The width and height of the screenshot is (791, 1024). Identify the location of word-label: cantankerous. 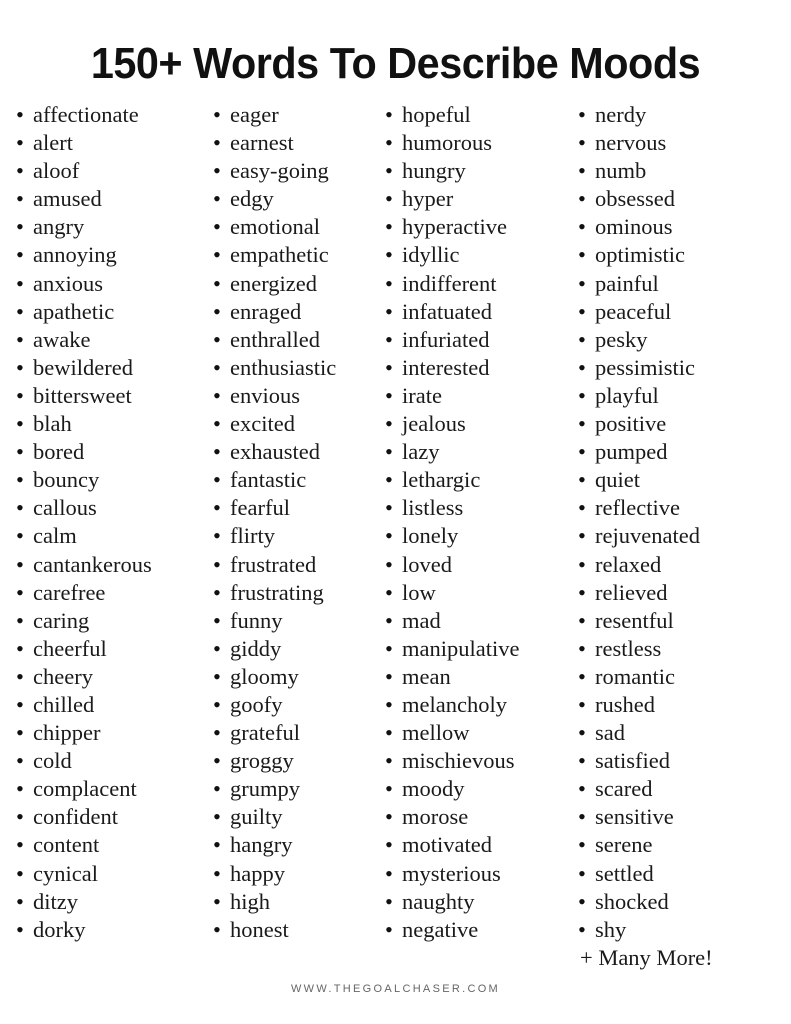
(92, 564).